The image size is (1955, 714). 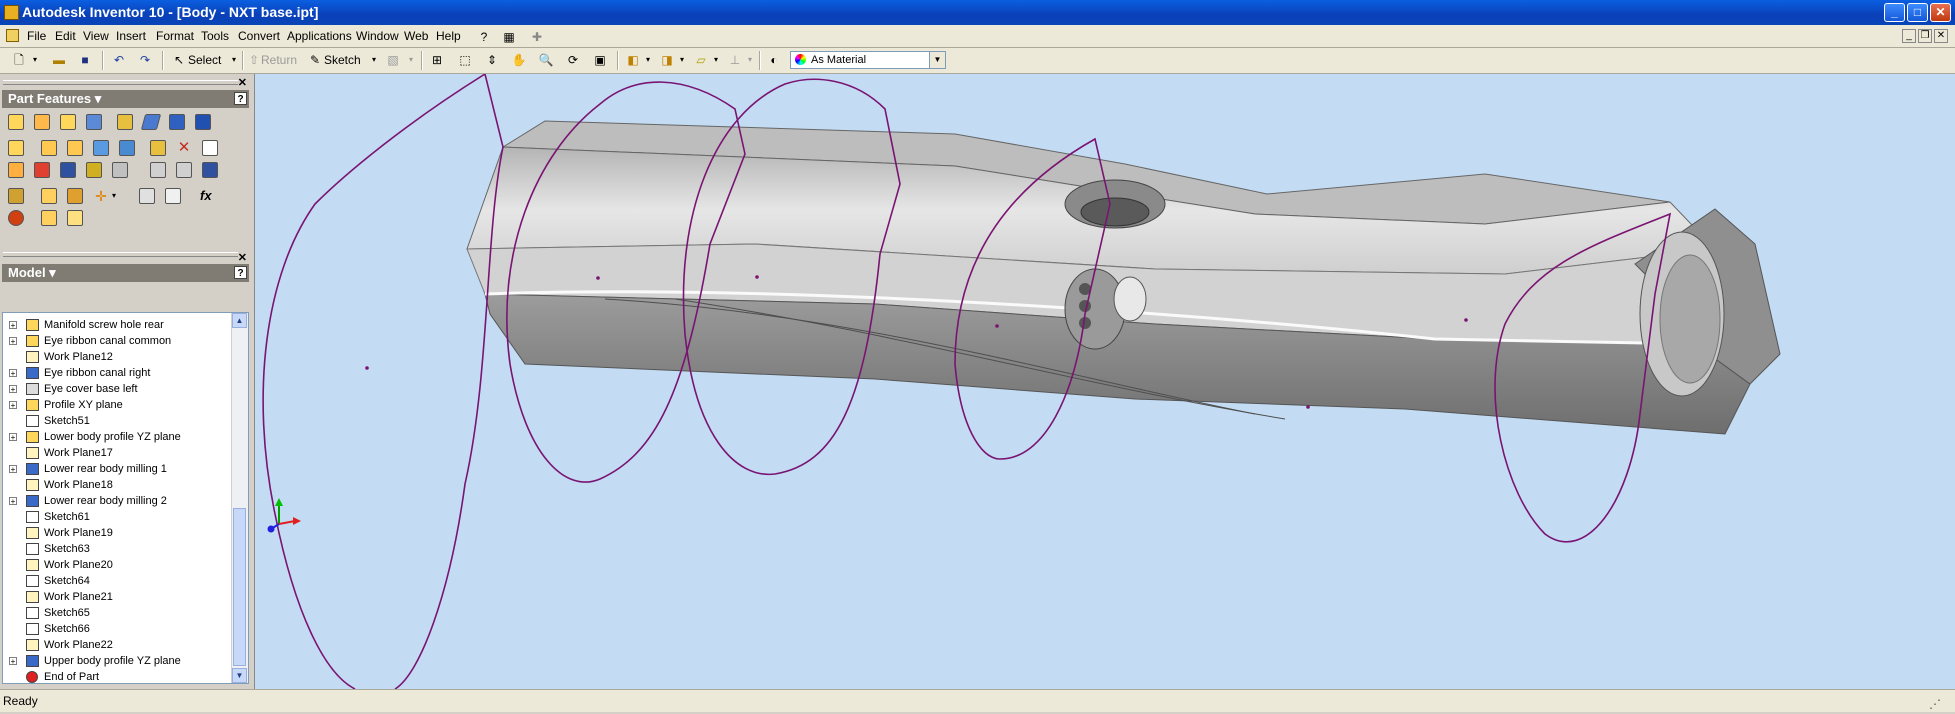 What do you see at coordinates (177, 122) in the screenshot?
I see `sweep-icon` at bounding box center [177, 122].